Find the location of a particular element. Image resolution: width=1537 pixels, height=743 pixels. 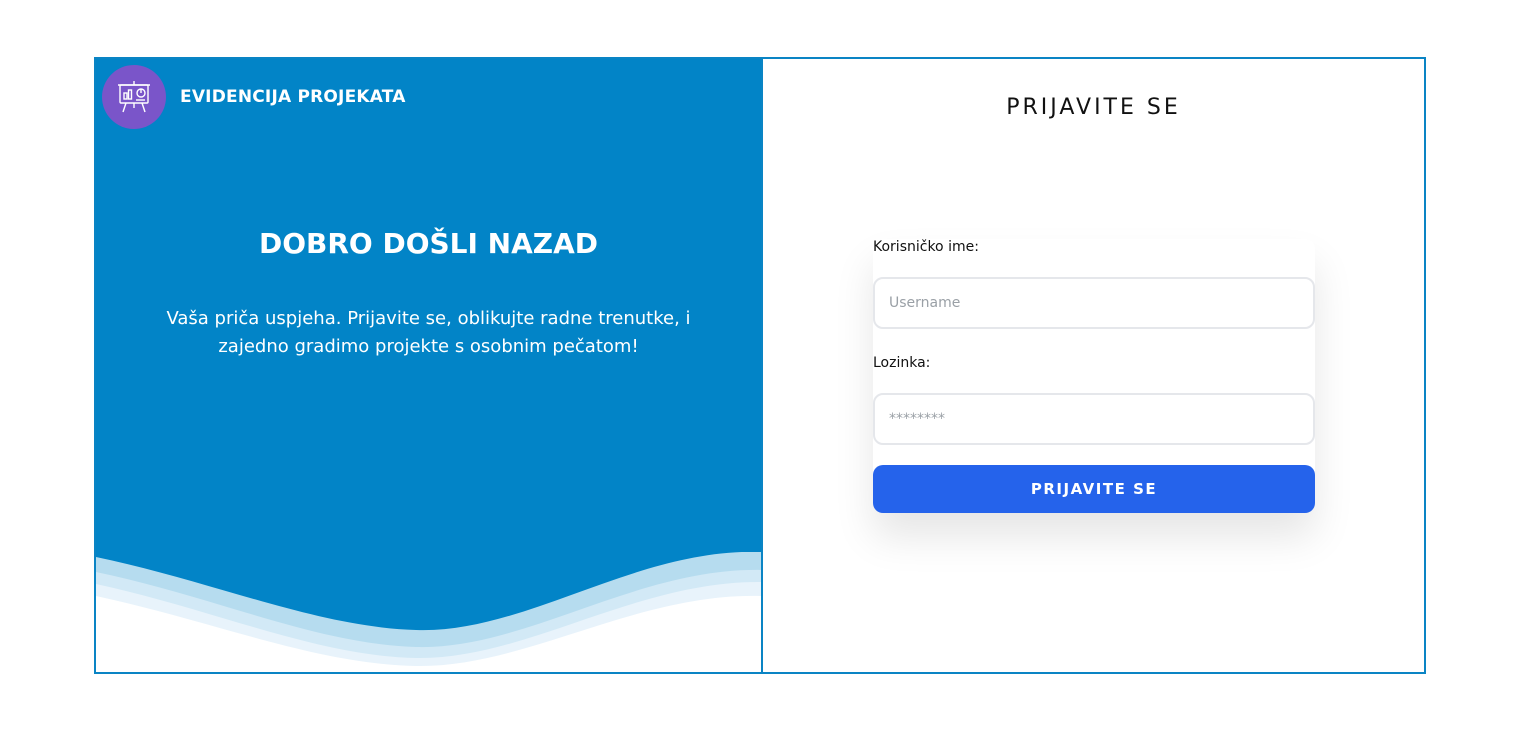

password-label: Lozinka: is located at coordinates (902, 363).